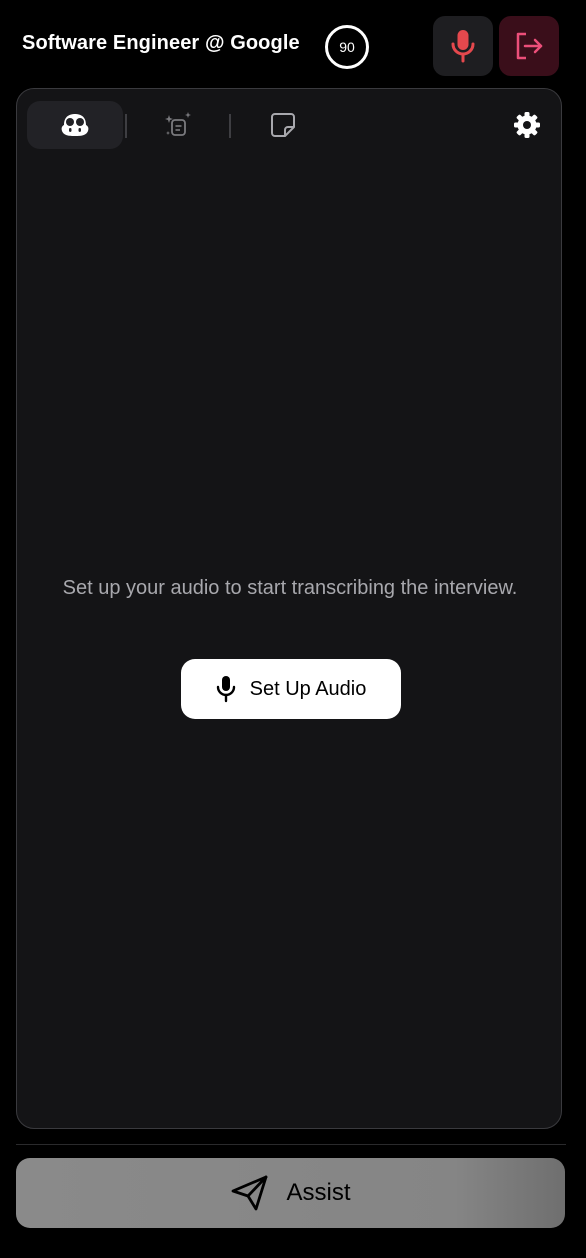 The height and width of the screenshot is (1258, 586). I want to click on exit-icon, so click(529, 46).